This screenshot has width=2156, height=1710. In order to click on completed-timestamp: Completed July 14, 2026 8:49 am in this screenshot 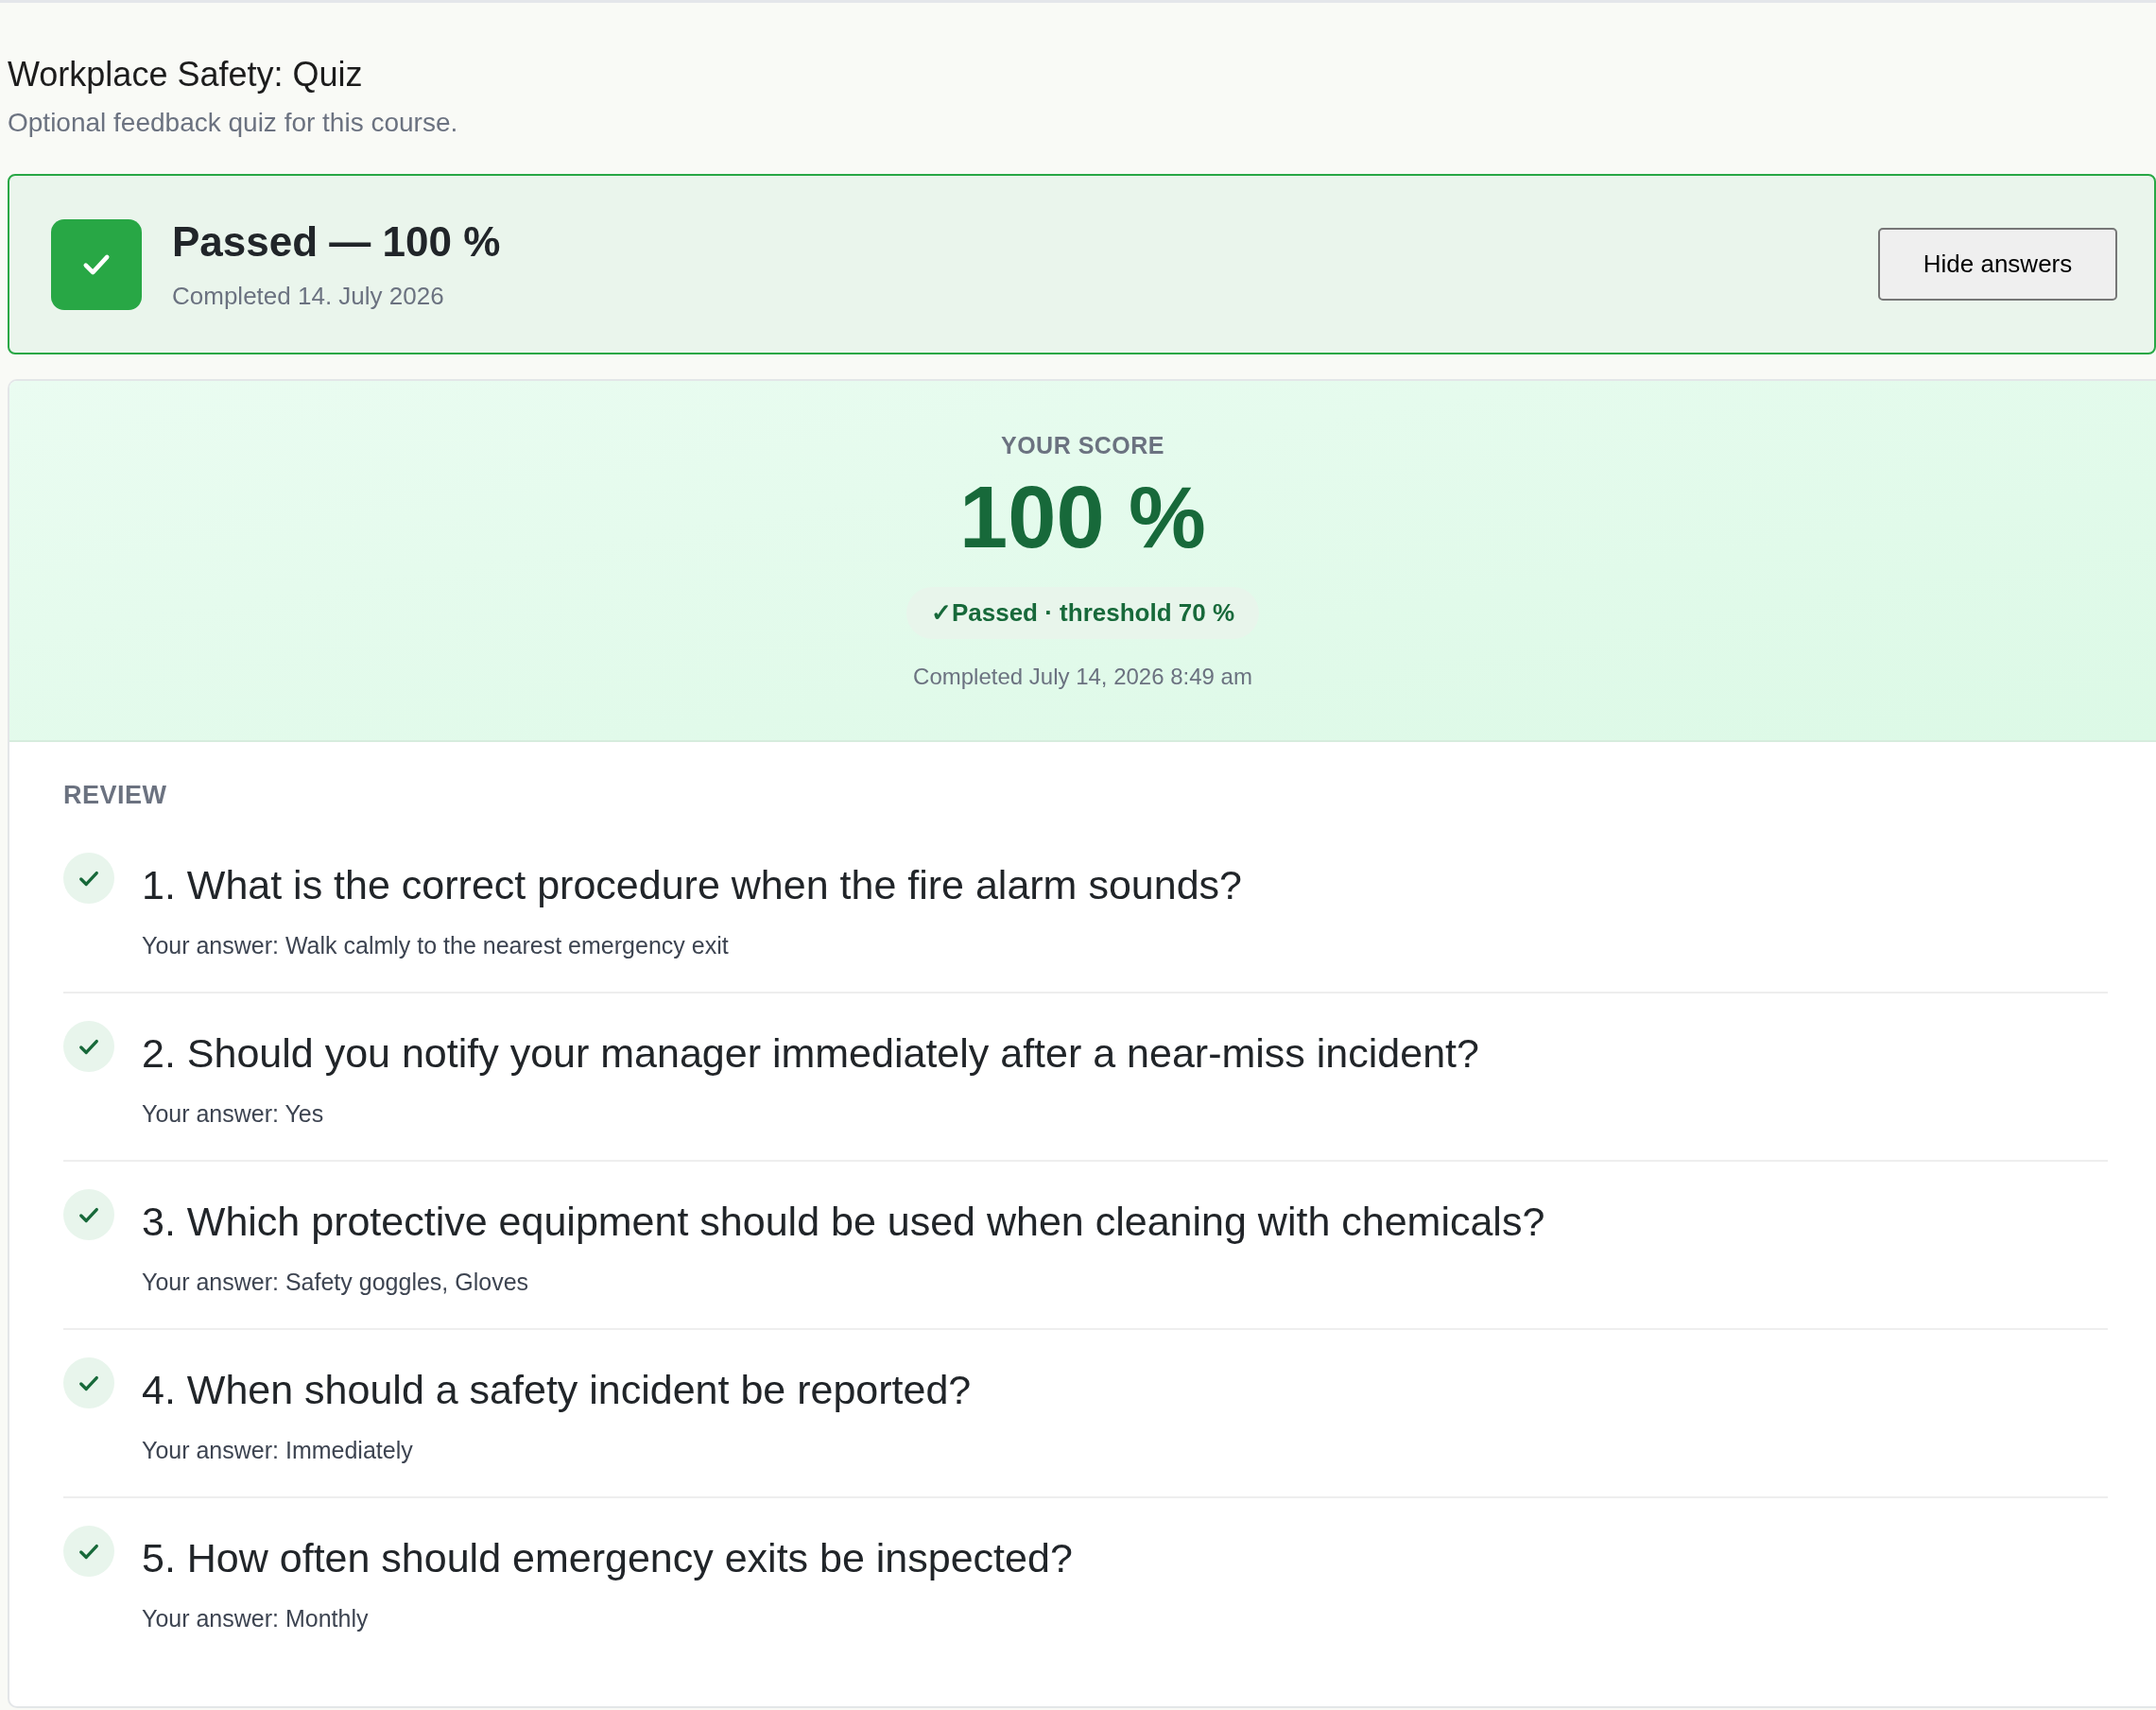, I will do `click(1082, 677)`.